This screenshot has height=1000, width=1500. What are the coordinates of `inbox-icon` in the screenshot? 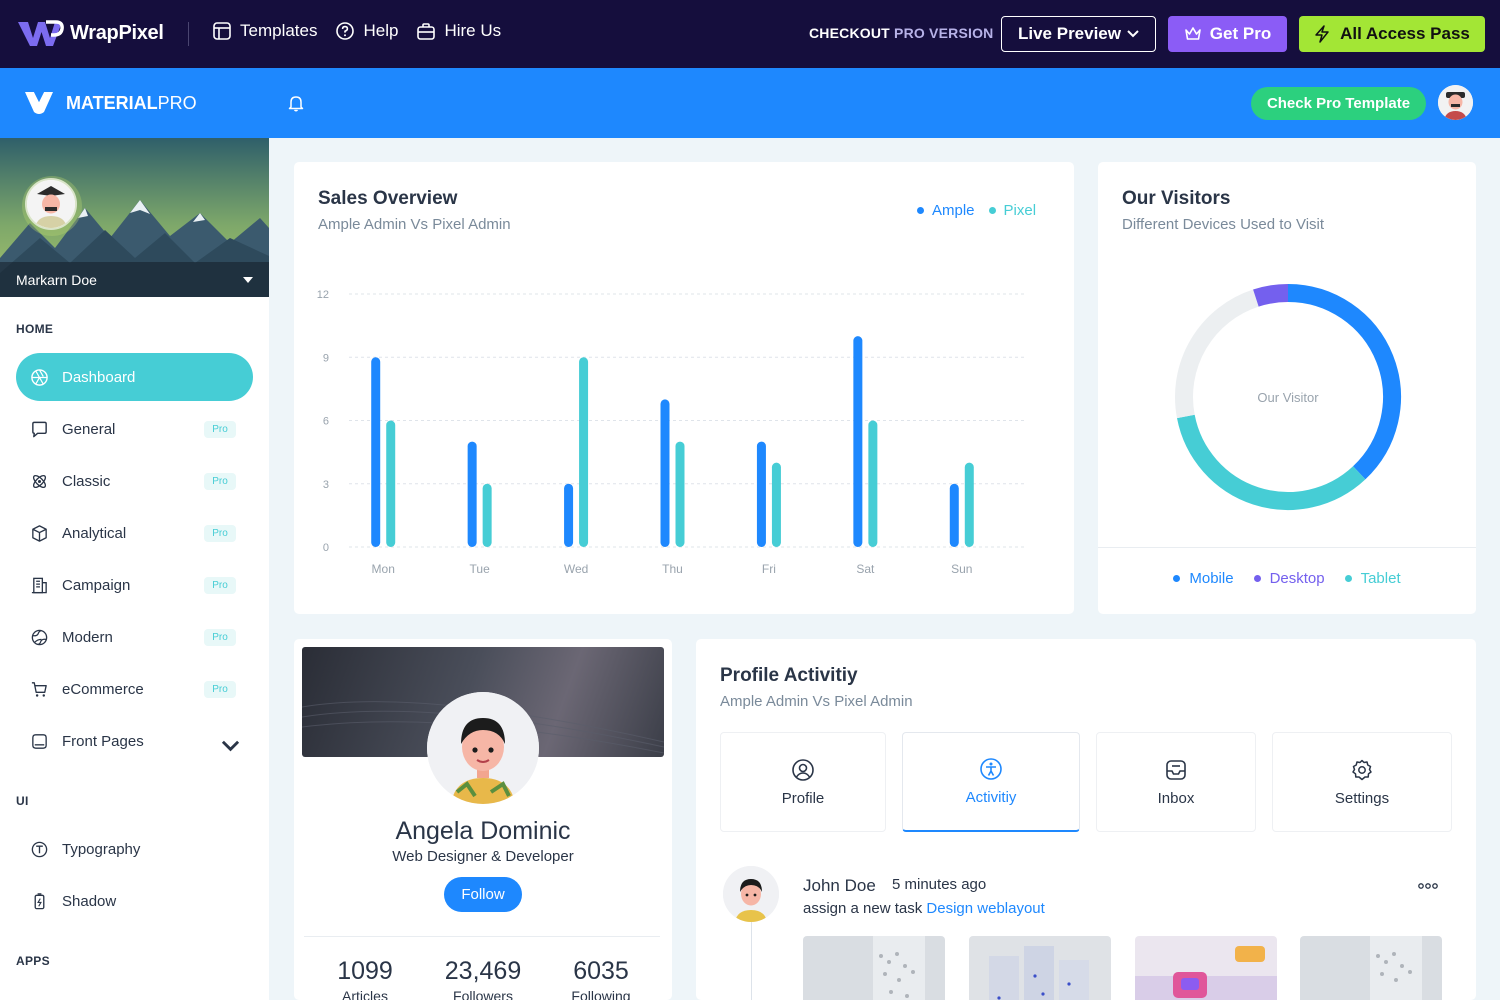 It's located at (1176, 769).